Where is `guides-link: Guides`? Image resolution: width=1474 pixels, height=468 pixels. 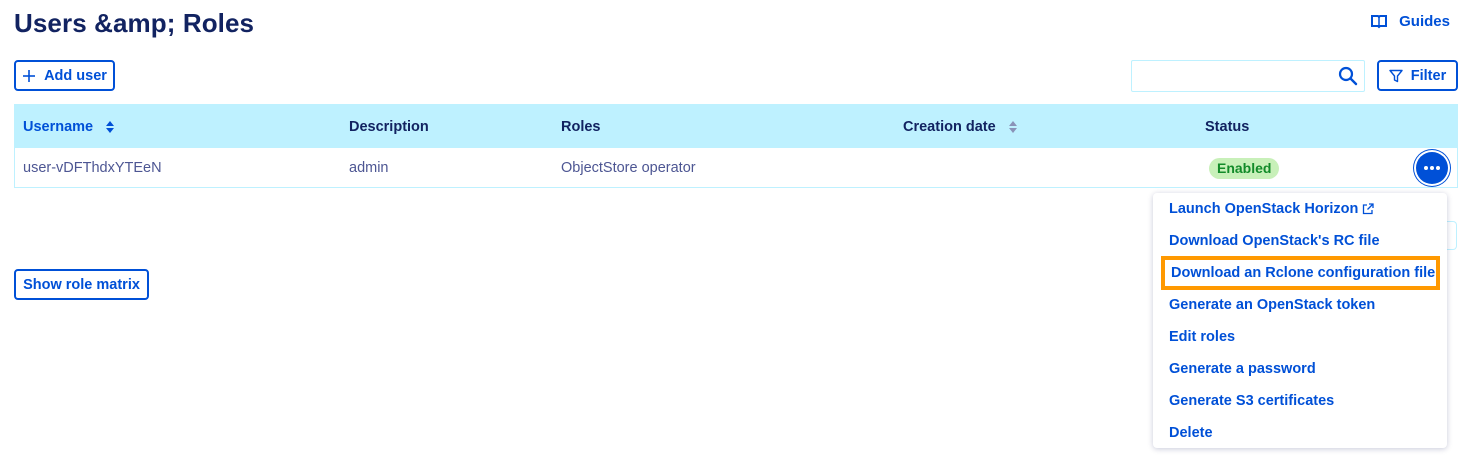 guides-link: Guides is located at coordinates (1410, 21).